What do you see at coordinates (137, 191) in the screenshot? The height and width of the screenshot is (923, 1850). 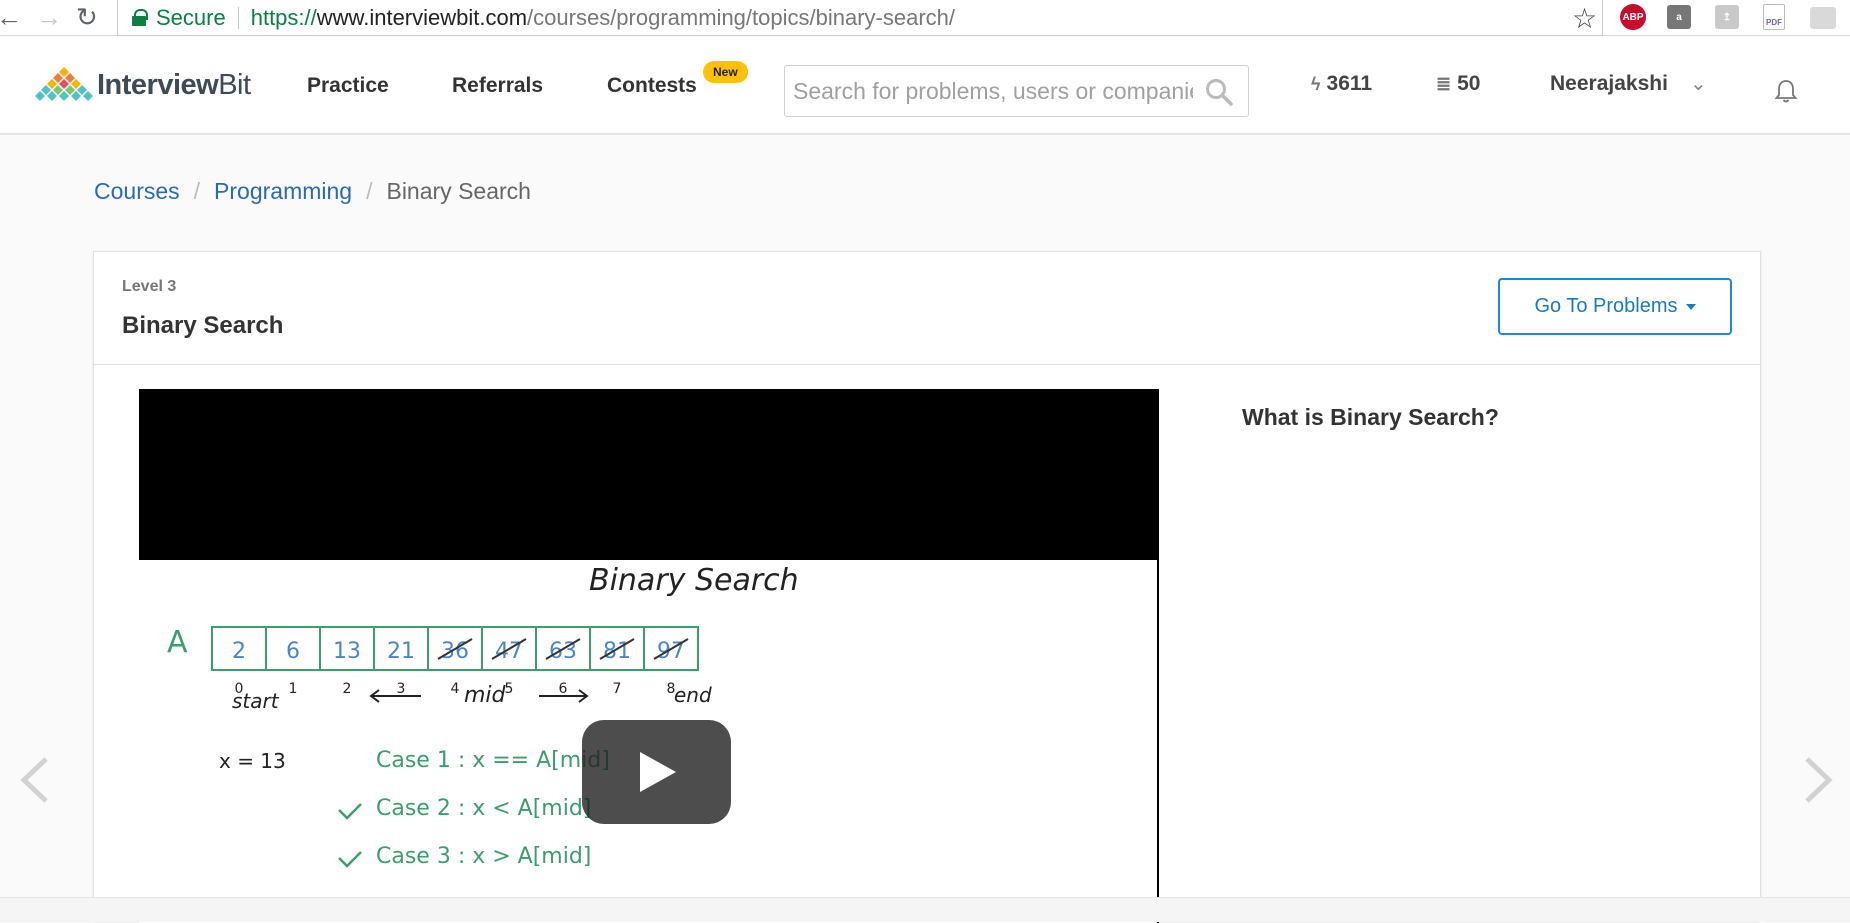 I see `breadcrumb-courses: Courses` at bounding box center [137, 191].